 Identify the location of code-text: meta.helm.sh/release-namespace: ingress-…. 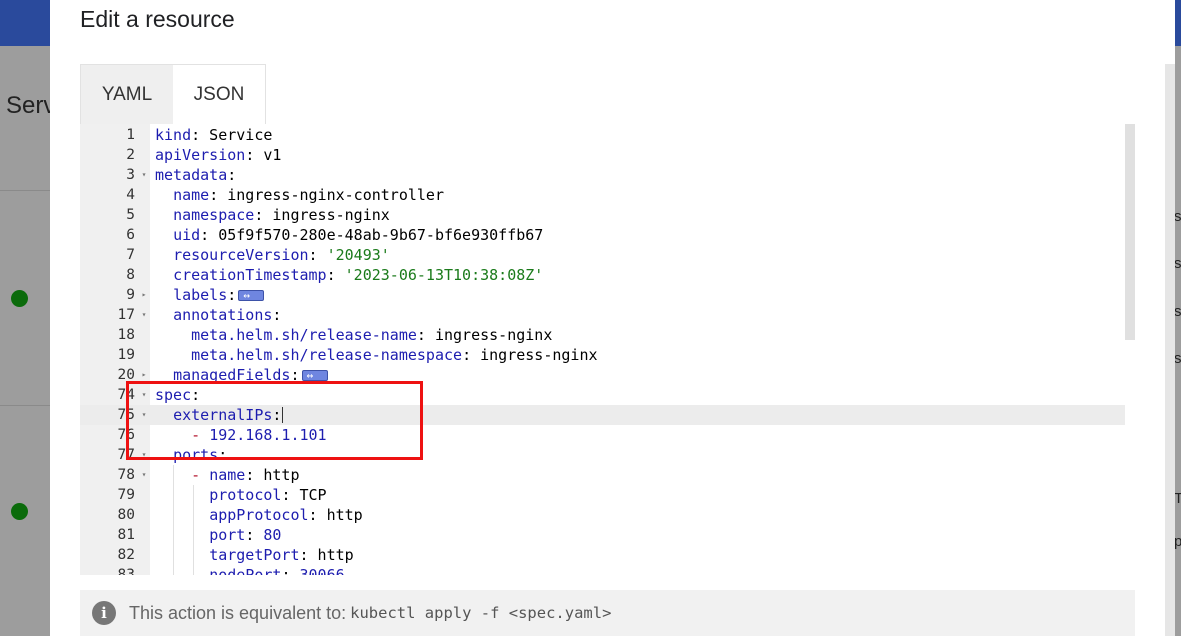
(376, 355).